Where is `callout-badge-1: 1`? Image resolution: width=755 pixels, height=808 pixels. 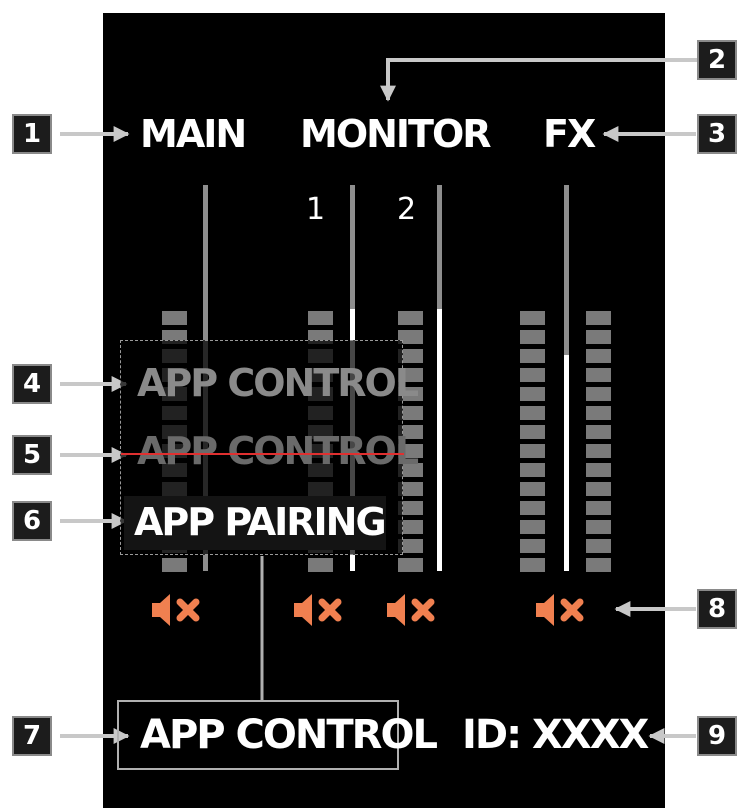
callout-badge-1: 1 is located at coordinates (32, 134).